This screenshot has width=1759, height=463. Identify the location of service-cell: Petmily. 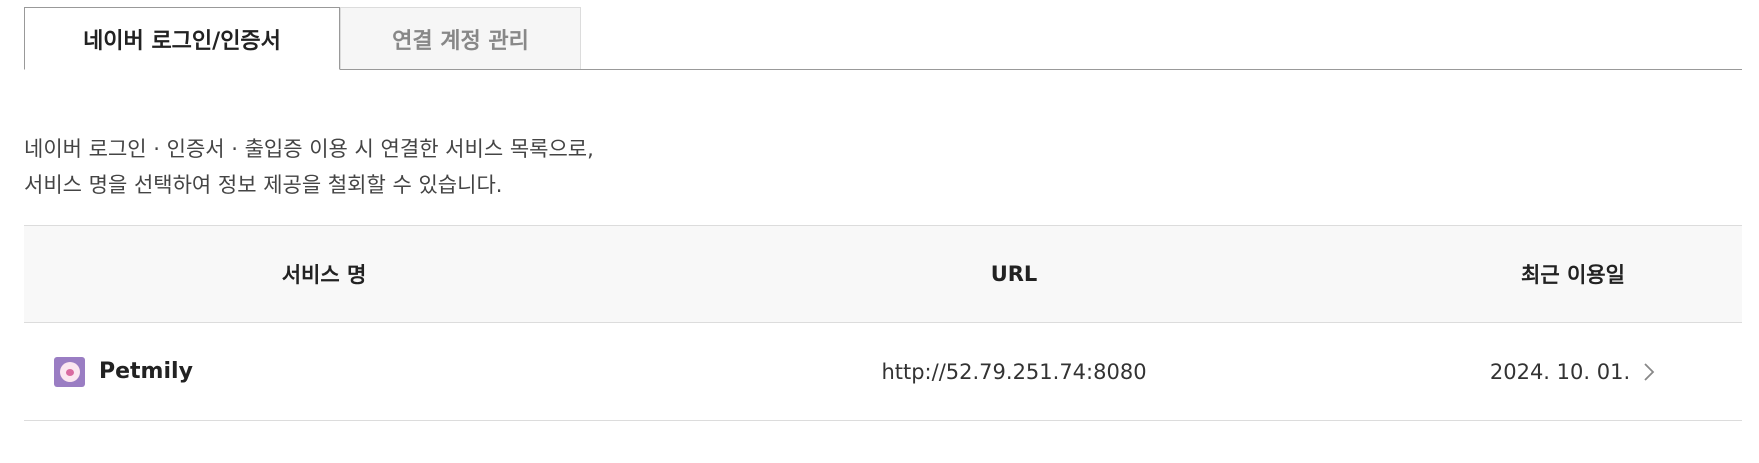
(123, 371).